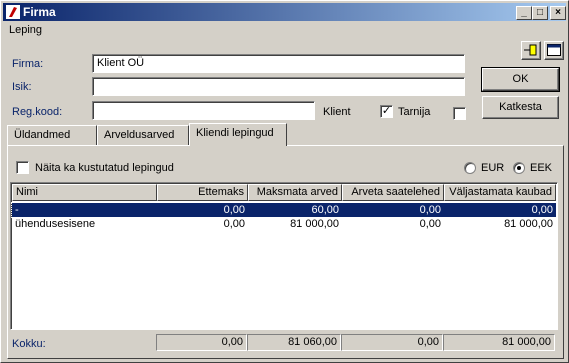  What do you see at coordinates (470, 168) in the screenshot?
I see `eur-radio` at bounding box center [470, 168].